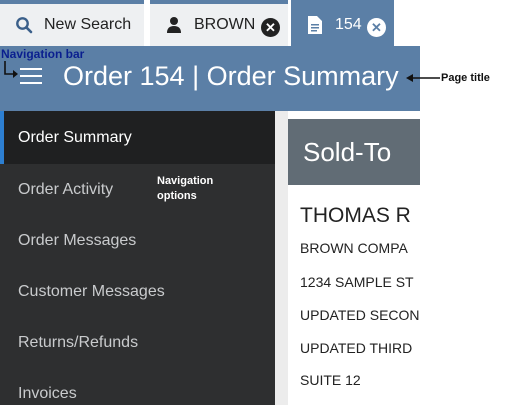 This screenshot has height=419, width=522. What do you see at coordinates (137, 342) in the screenshot?
I see `sidebar-item-returns-refunds: Returns/Refunds` at bounding box center [137, 342].